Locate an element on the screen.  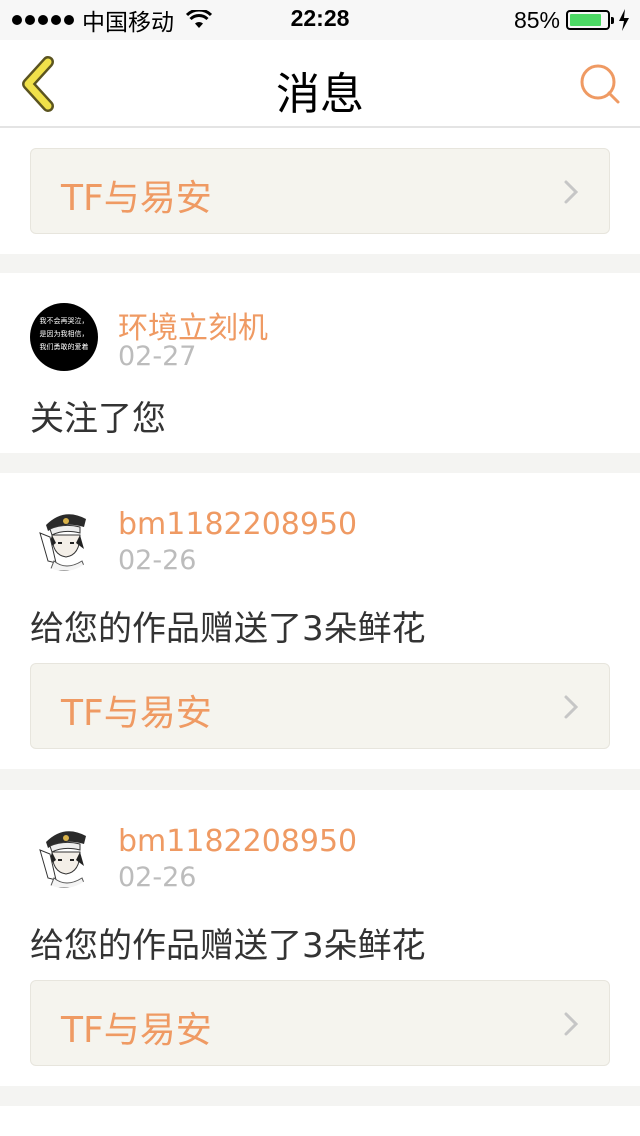
battery-percent: 85% is located at coordinates (536, 19).